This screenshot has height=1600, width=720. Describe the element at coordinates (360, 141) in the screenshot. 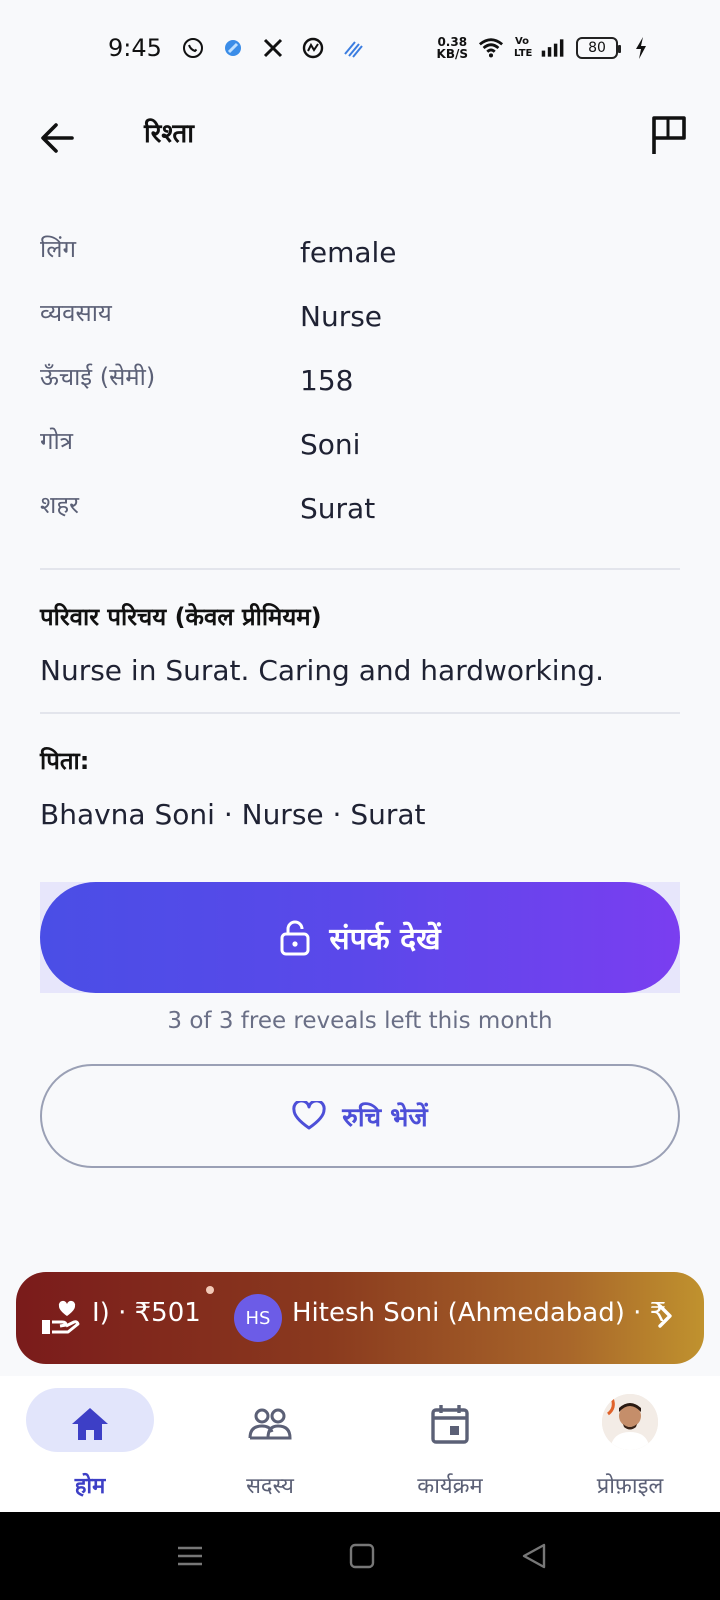

I see `app-bar: रिश्ता` at that location.